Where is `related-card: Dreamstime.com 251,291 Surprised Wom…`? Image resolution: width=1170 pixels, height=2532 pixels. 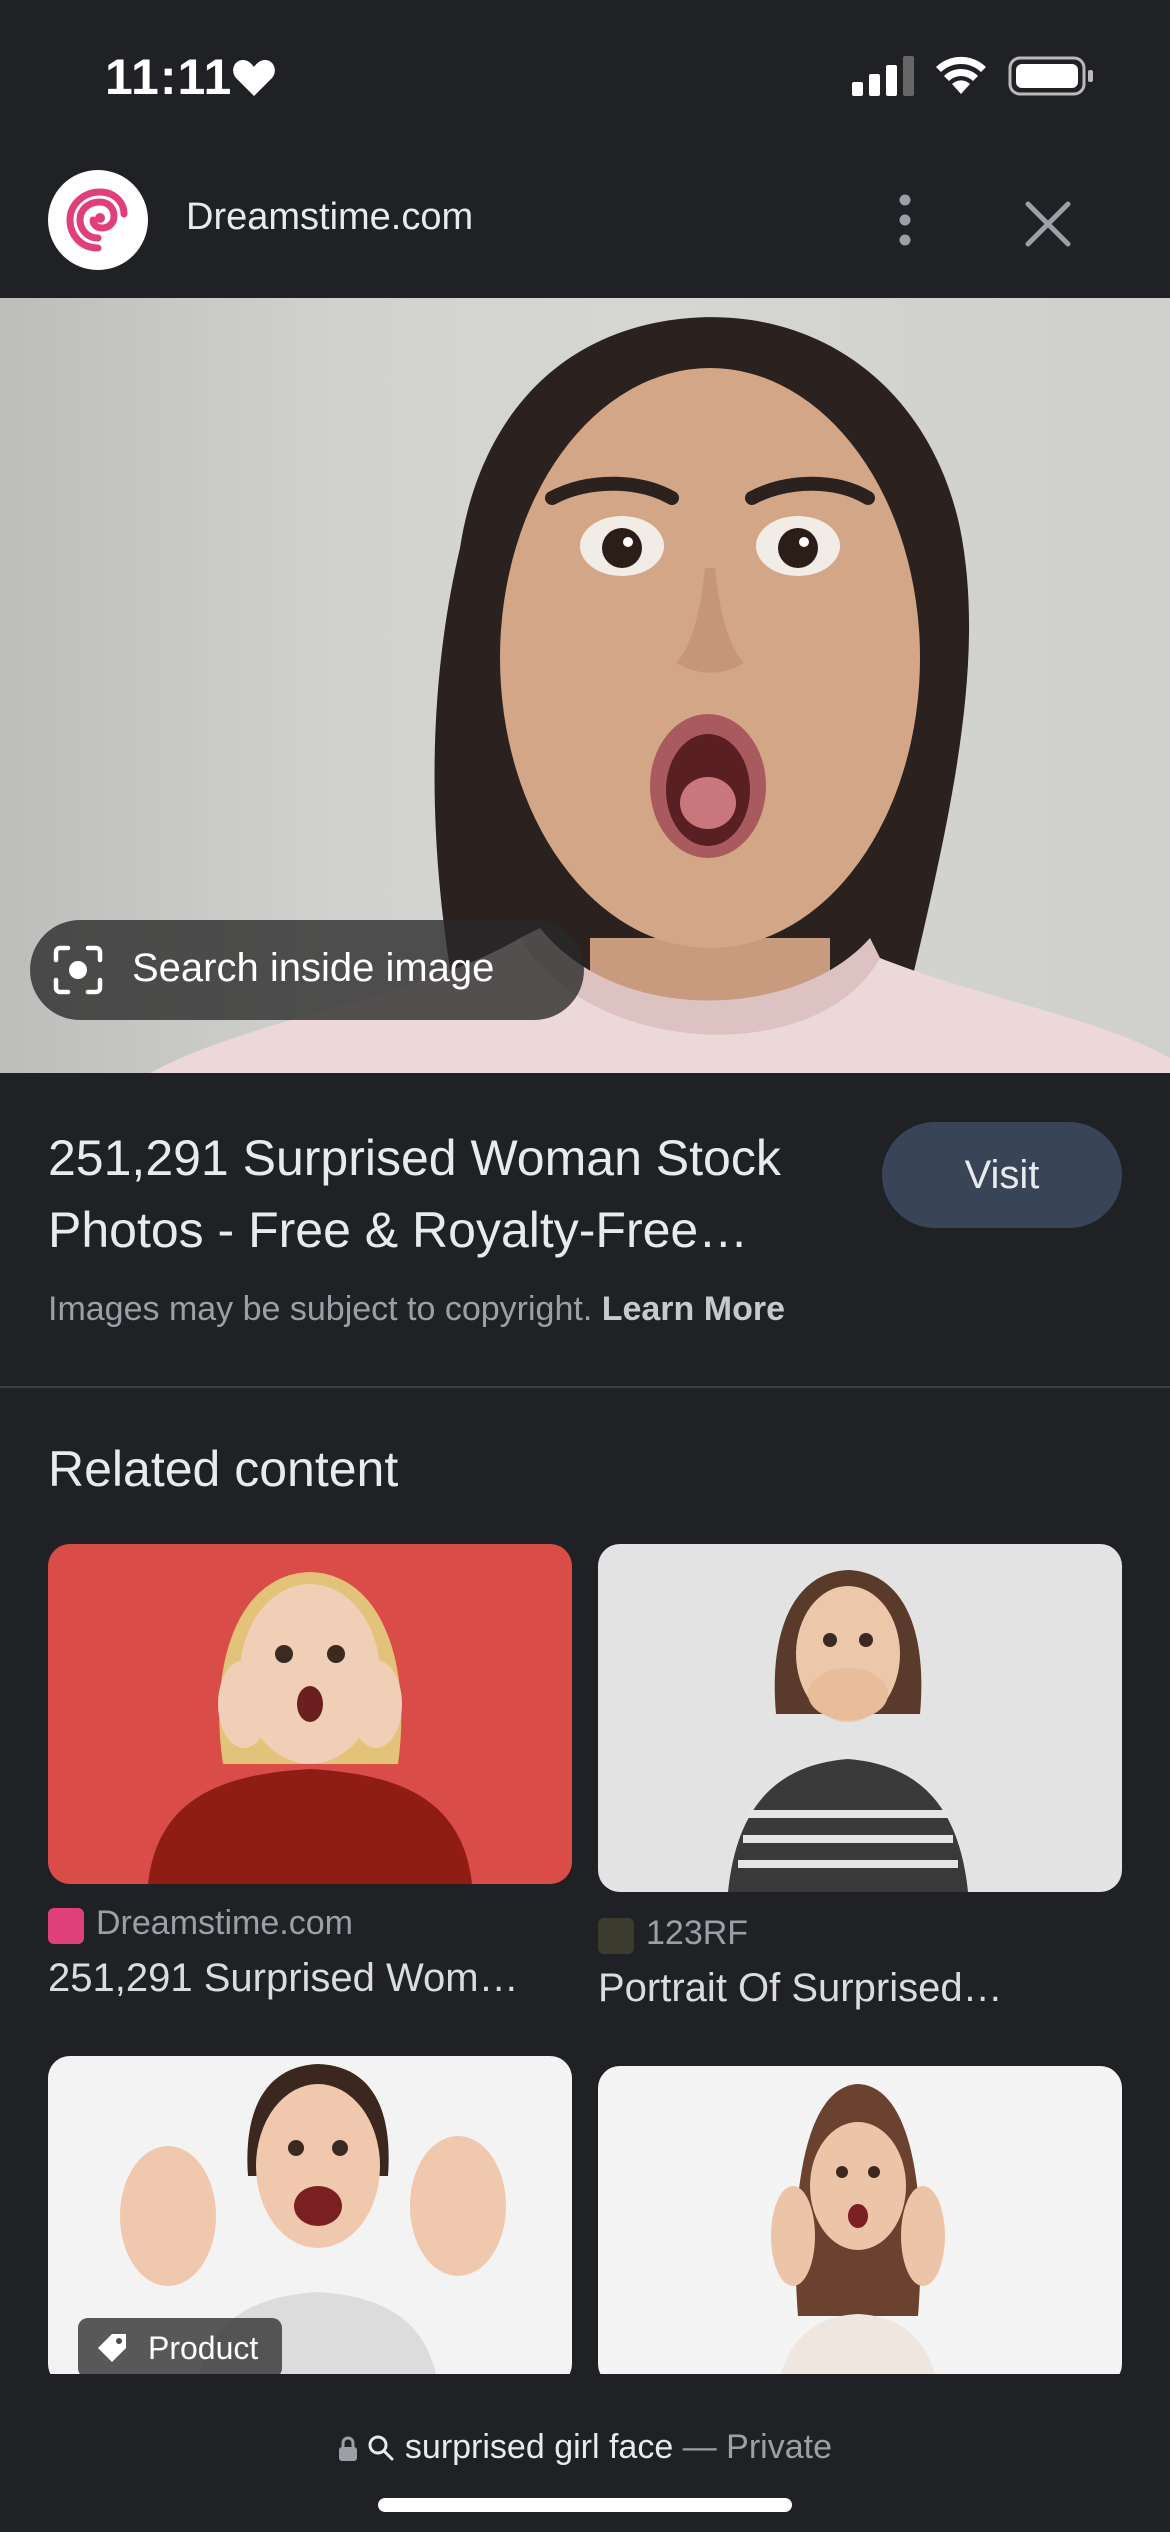
related-card: Dreamstime.com 251,291 Surprised Wom… is located at coordinates (310, 1779).